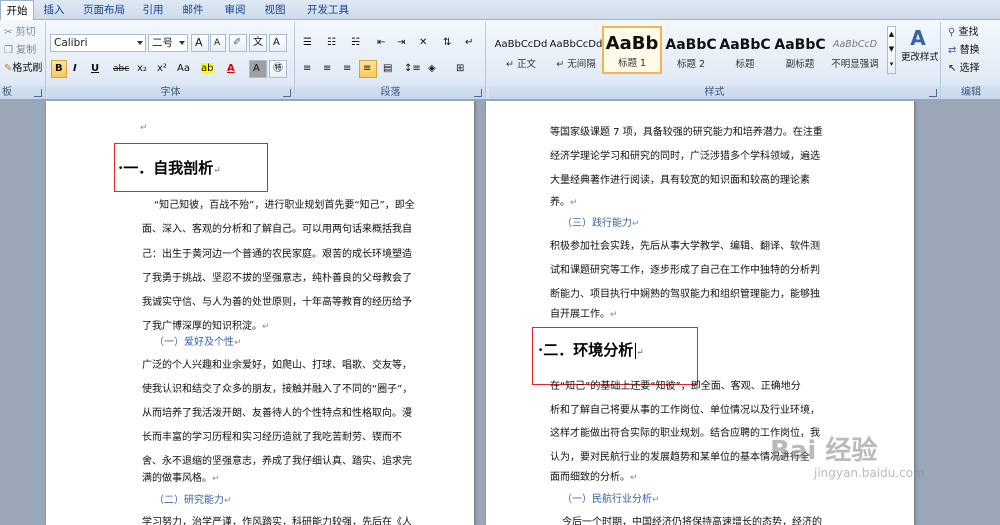 The height and width of the screenshot is (525, 1000). What do you see at coordinates (607, 499) in the screenshot?
I see `subheading-text: （一）民航行业分析` at bounding box center [607, 499].